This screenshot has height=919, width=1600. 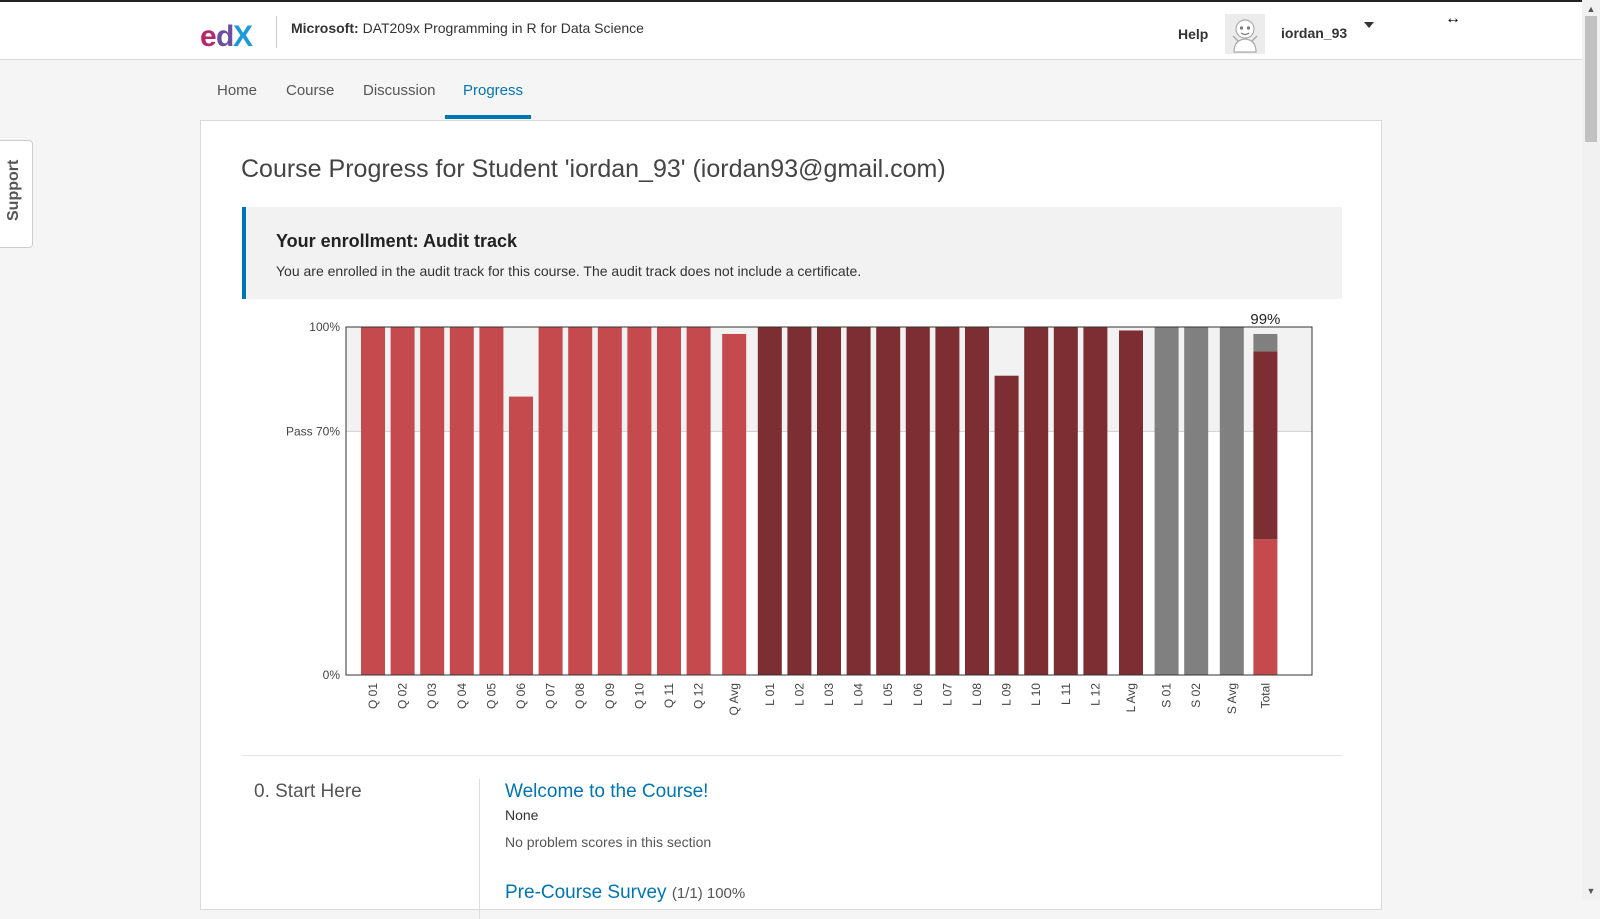 I want to click on svg-text: X, so click(x=243, y=36).